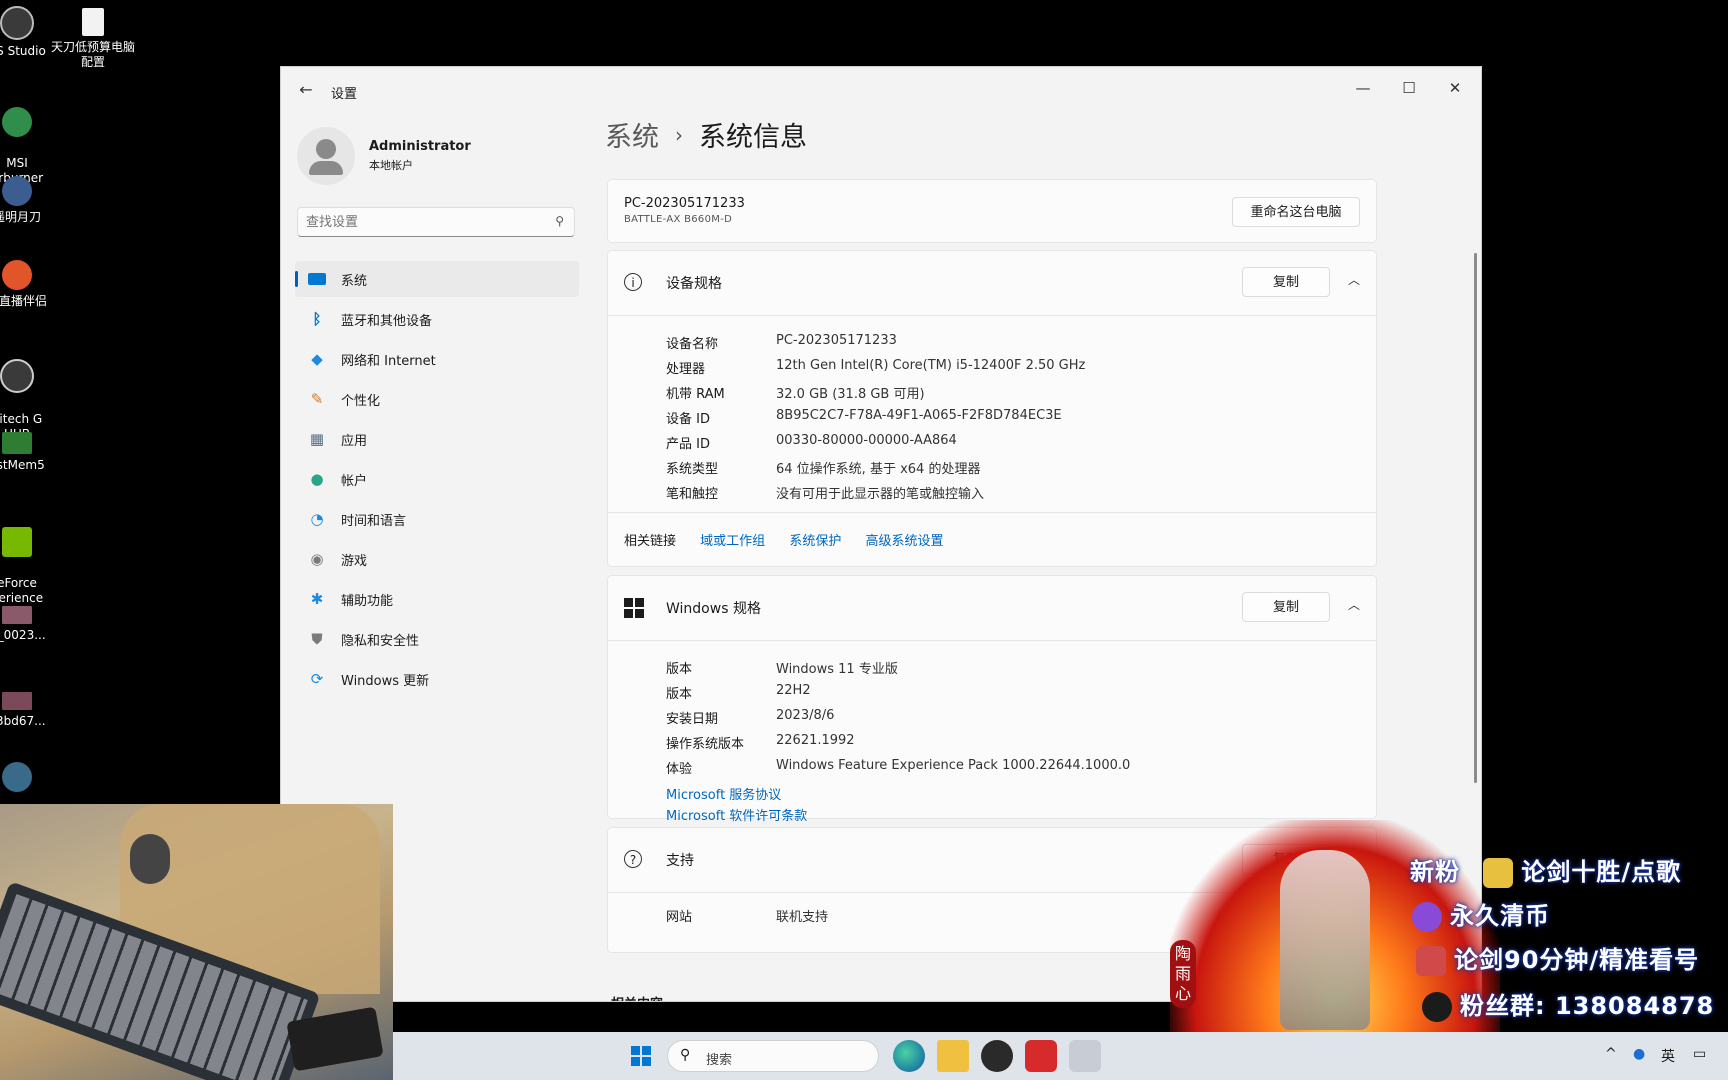  Describe the element at coordinates (437, 399) in the screenshot. I see `sidebar-item-personalization: ✎ 个性化` at that location.